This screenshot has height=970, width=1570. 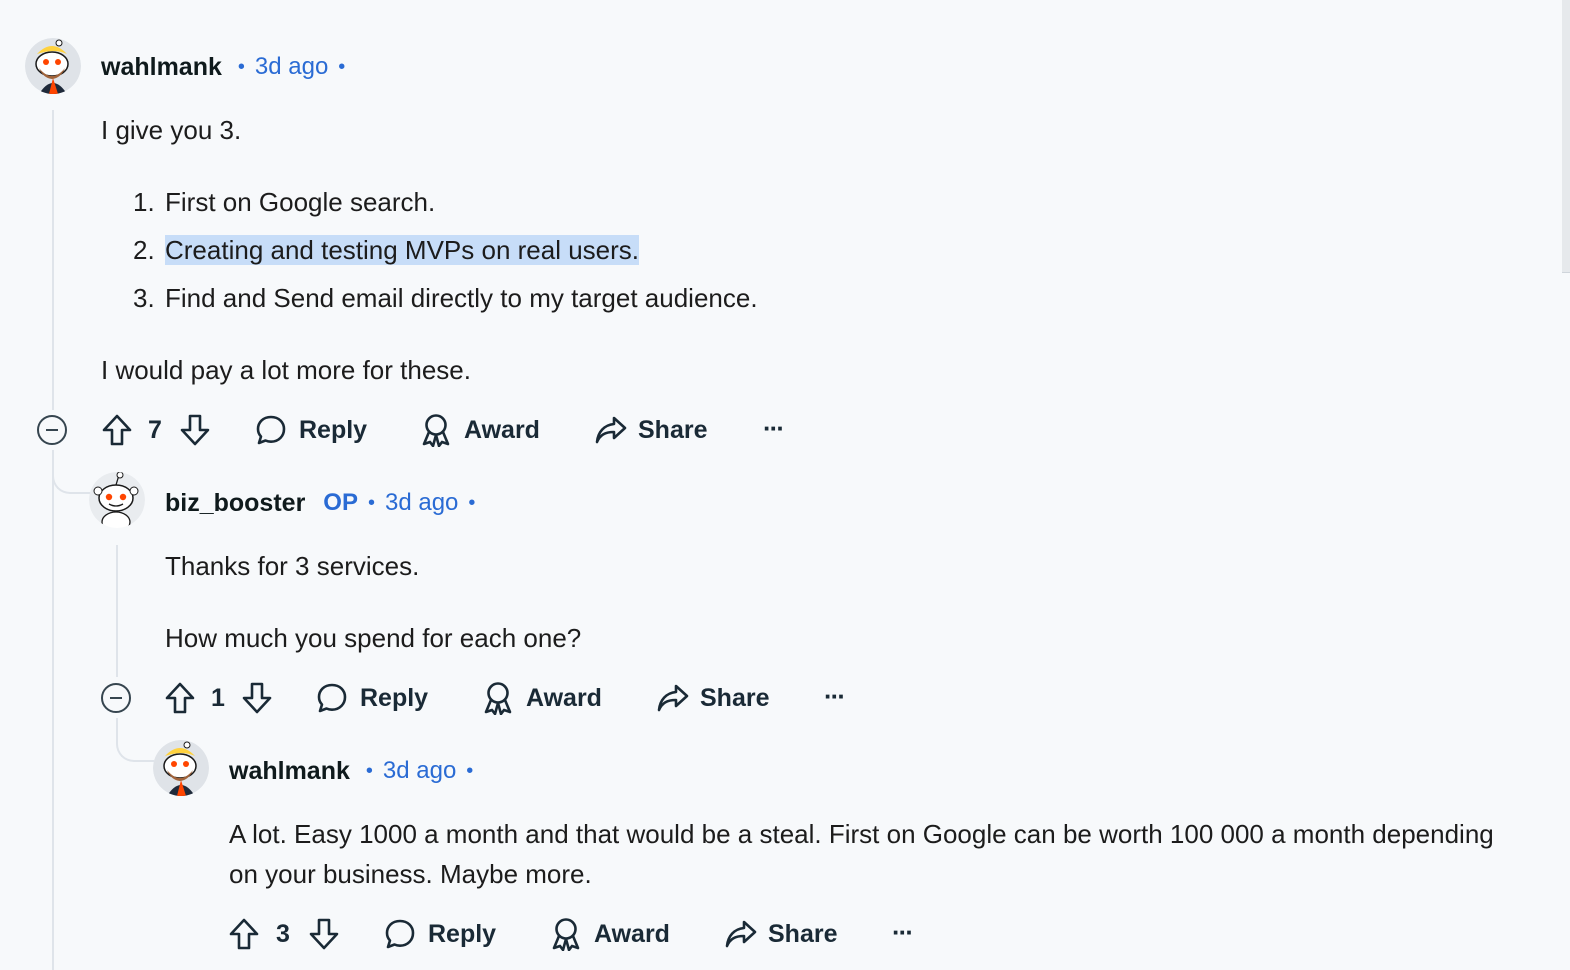 I want to click on list-item: 1. First on Google search., so click(x=284, y=202).